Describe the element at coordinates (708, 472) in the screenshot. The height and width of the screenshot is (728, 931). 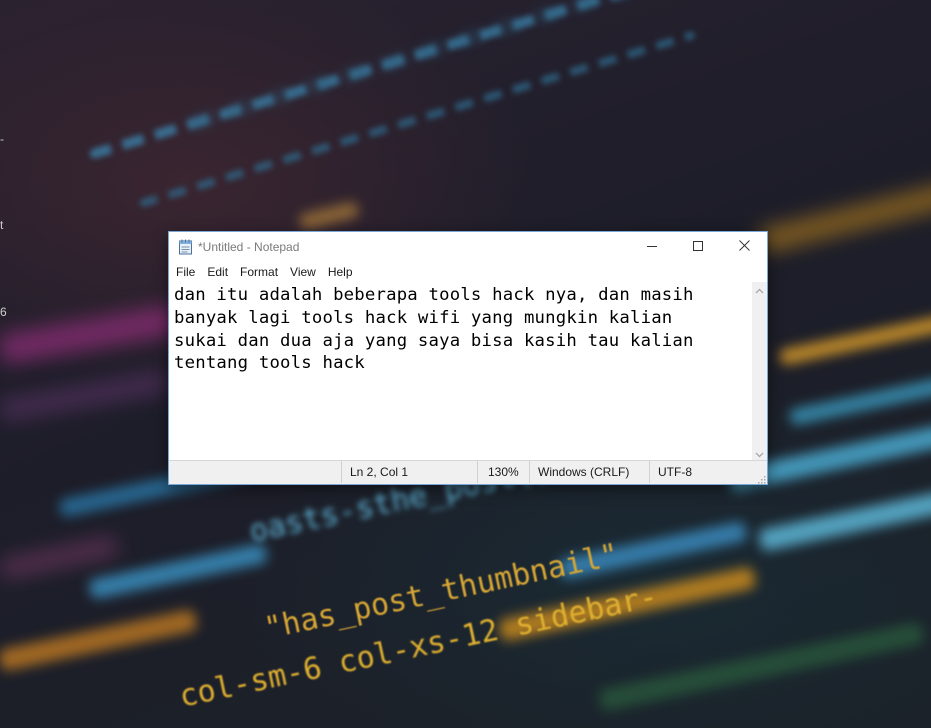
I see `encoding: UTF-8` at that location.